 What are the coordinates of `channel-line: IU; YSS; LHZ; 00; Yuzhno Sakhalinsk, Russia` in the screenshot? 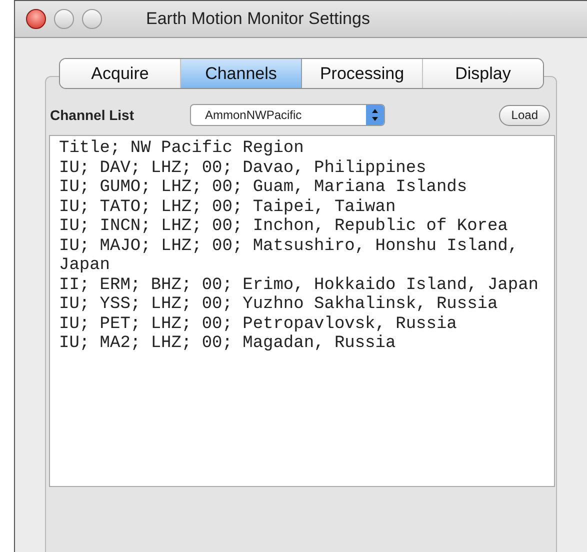 It's located at (279, 304).